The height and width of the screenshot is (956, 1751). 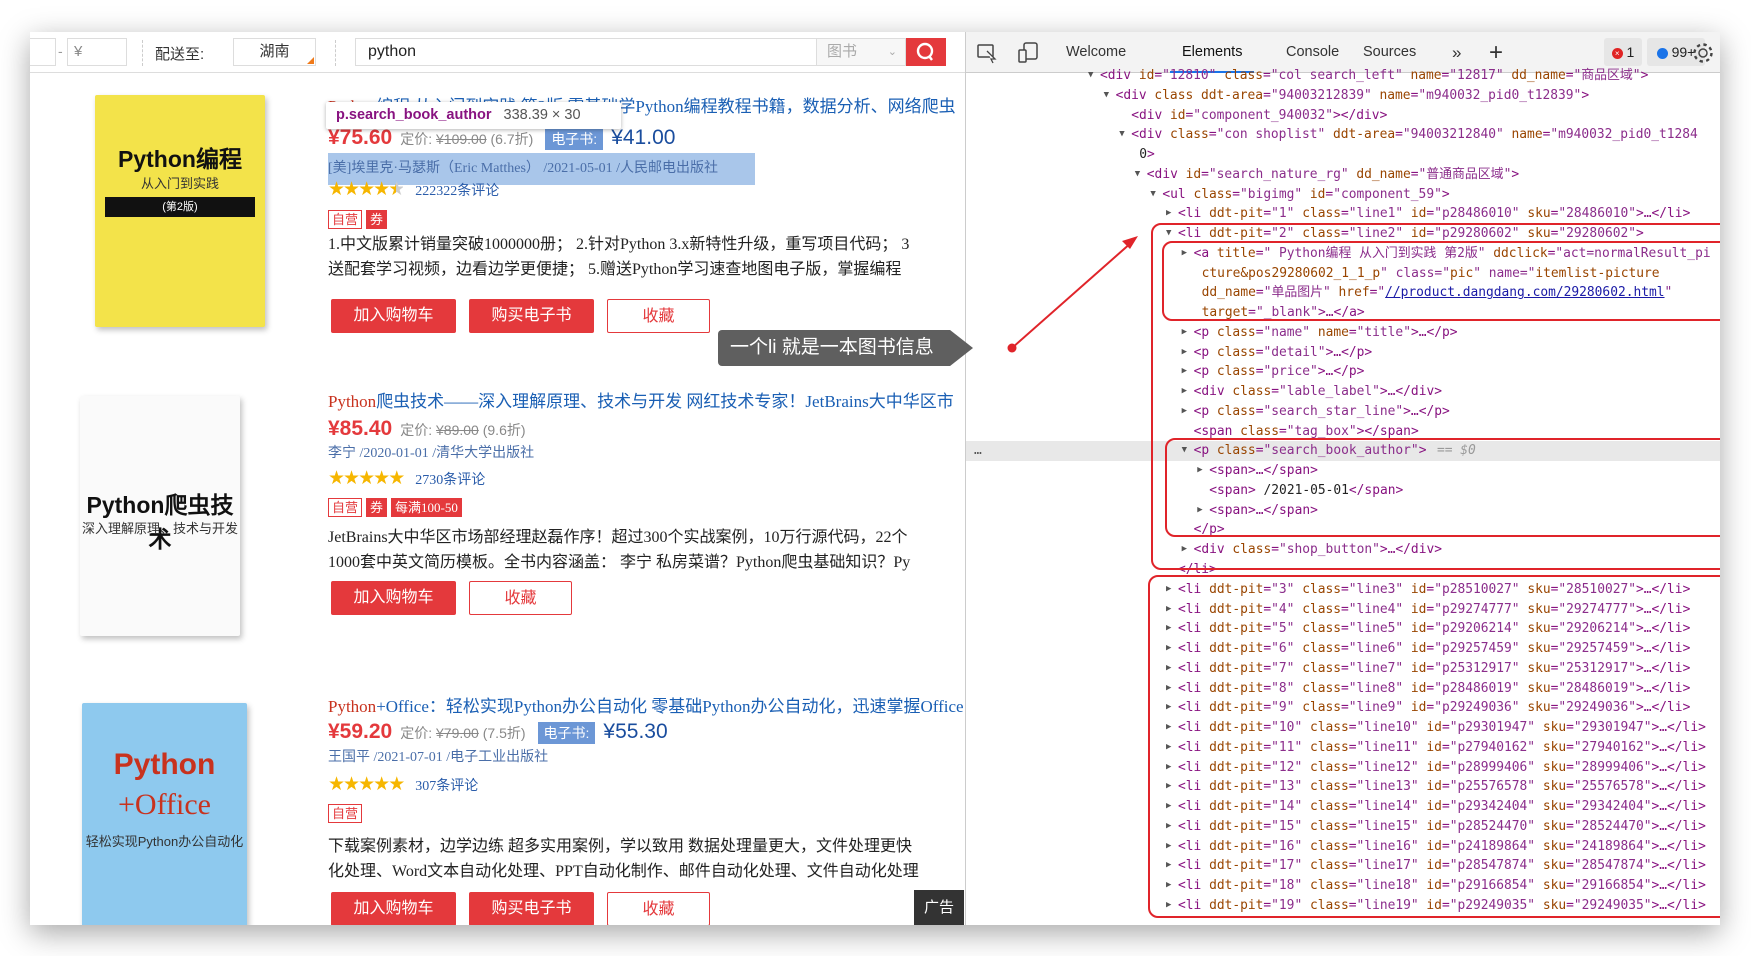 What do you see at coordinates (97, 52) in the screenshot?
I see `max-price-input: ¥` at bounding box center [97, 52].